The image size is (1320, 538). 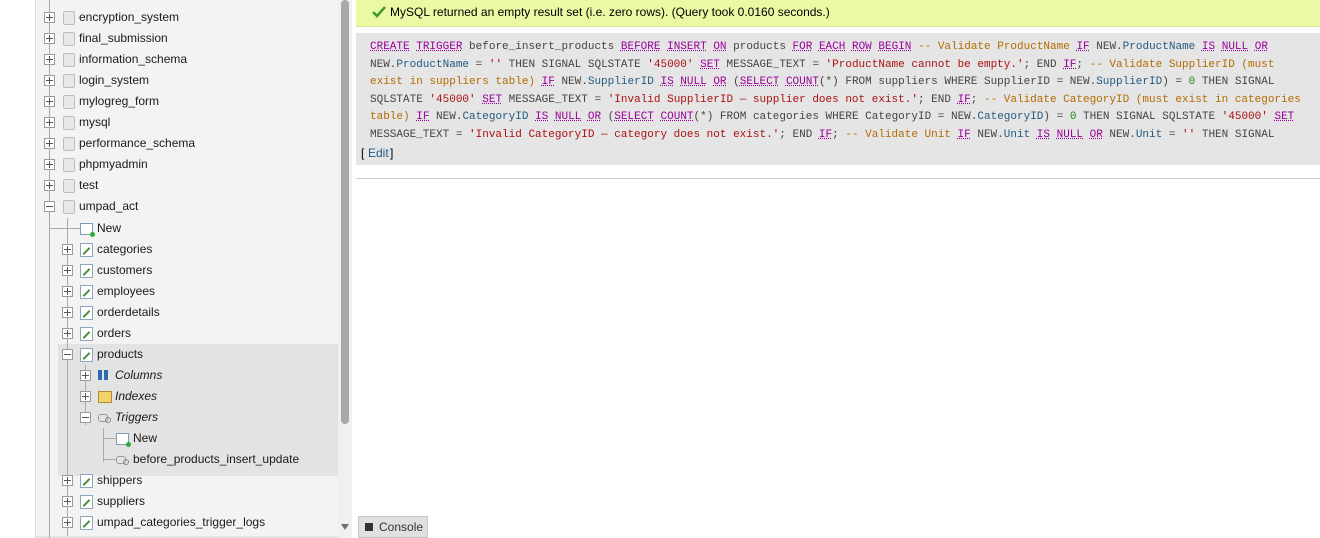 I want to click on nav-scrollbar, so click(x=345, y=269).